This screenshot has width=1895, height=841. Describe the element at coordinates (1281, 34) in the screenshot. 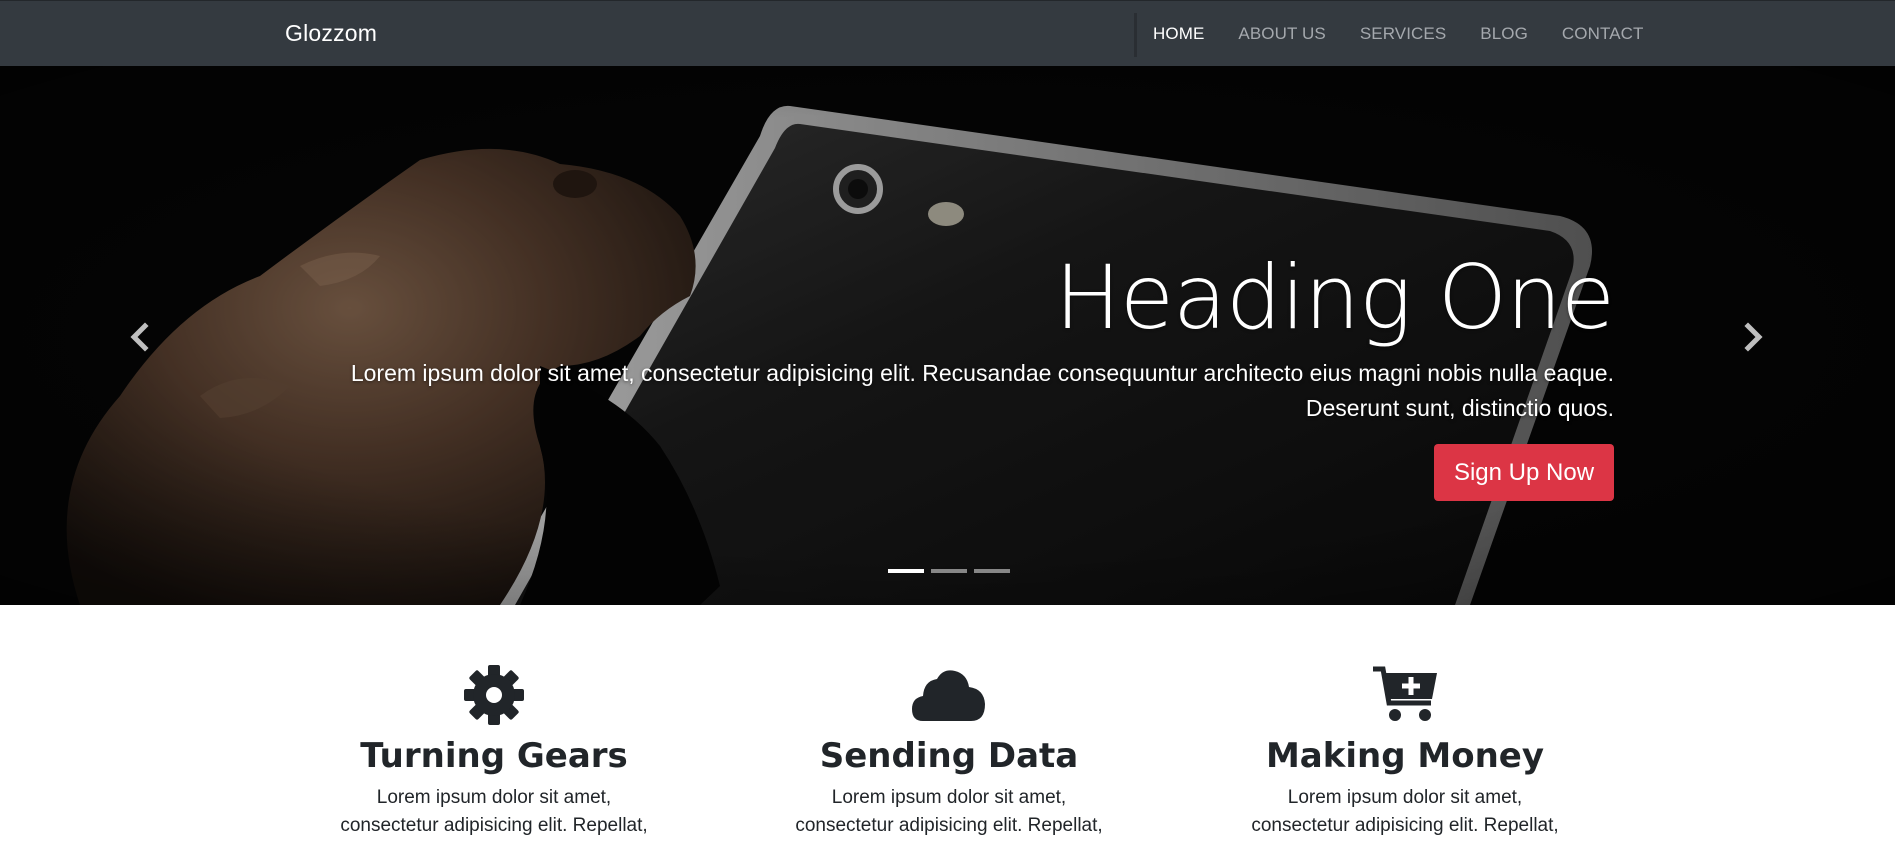

I see `nav-link-about-us: ABOUT US` at that location.